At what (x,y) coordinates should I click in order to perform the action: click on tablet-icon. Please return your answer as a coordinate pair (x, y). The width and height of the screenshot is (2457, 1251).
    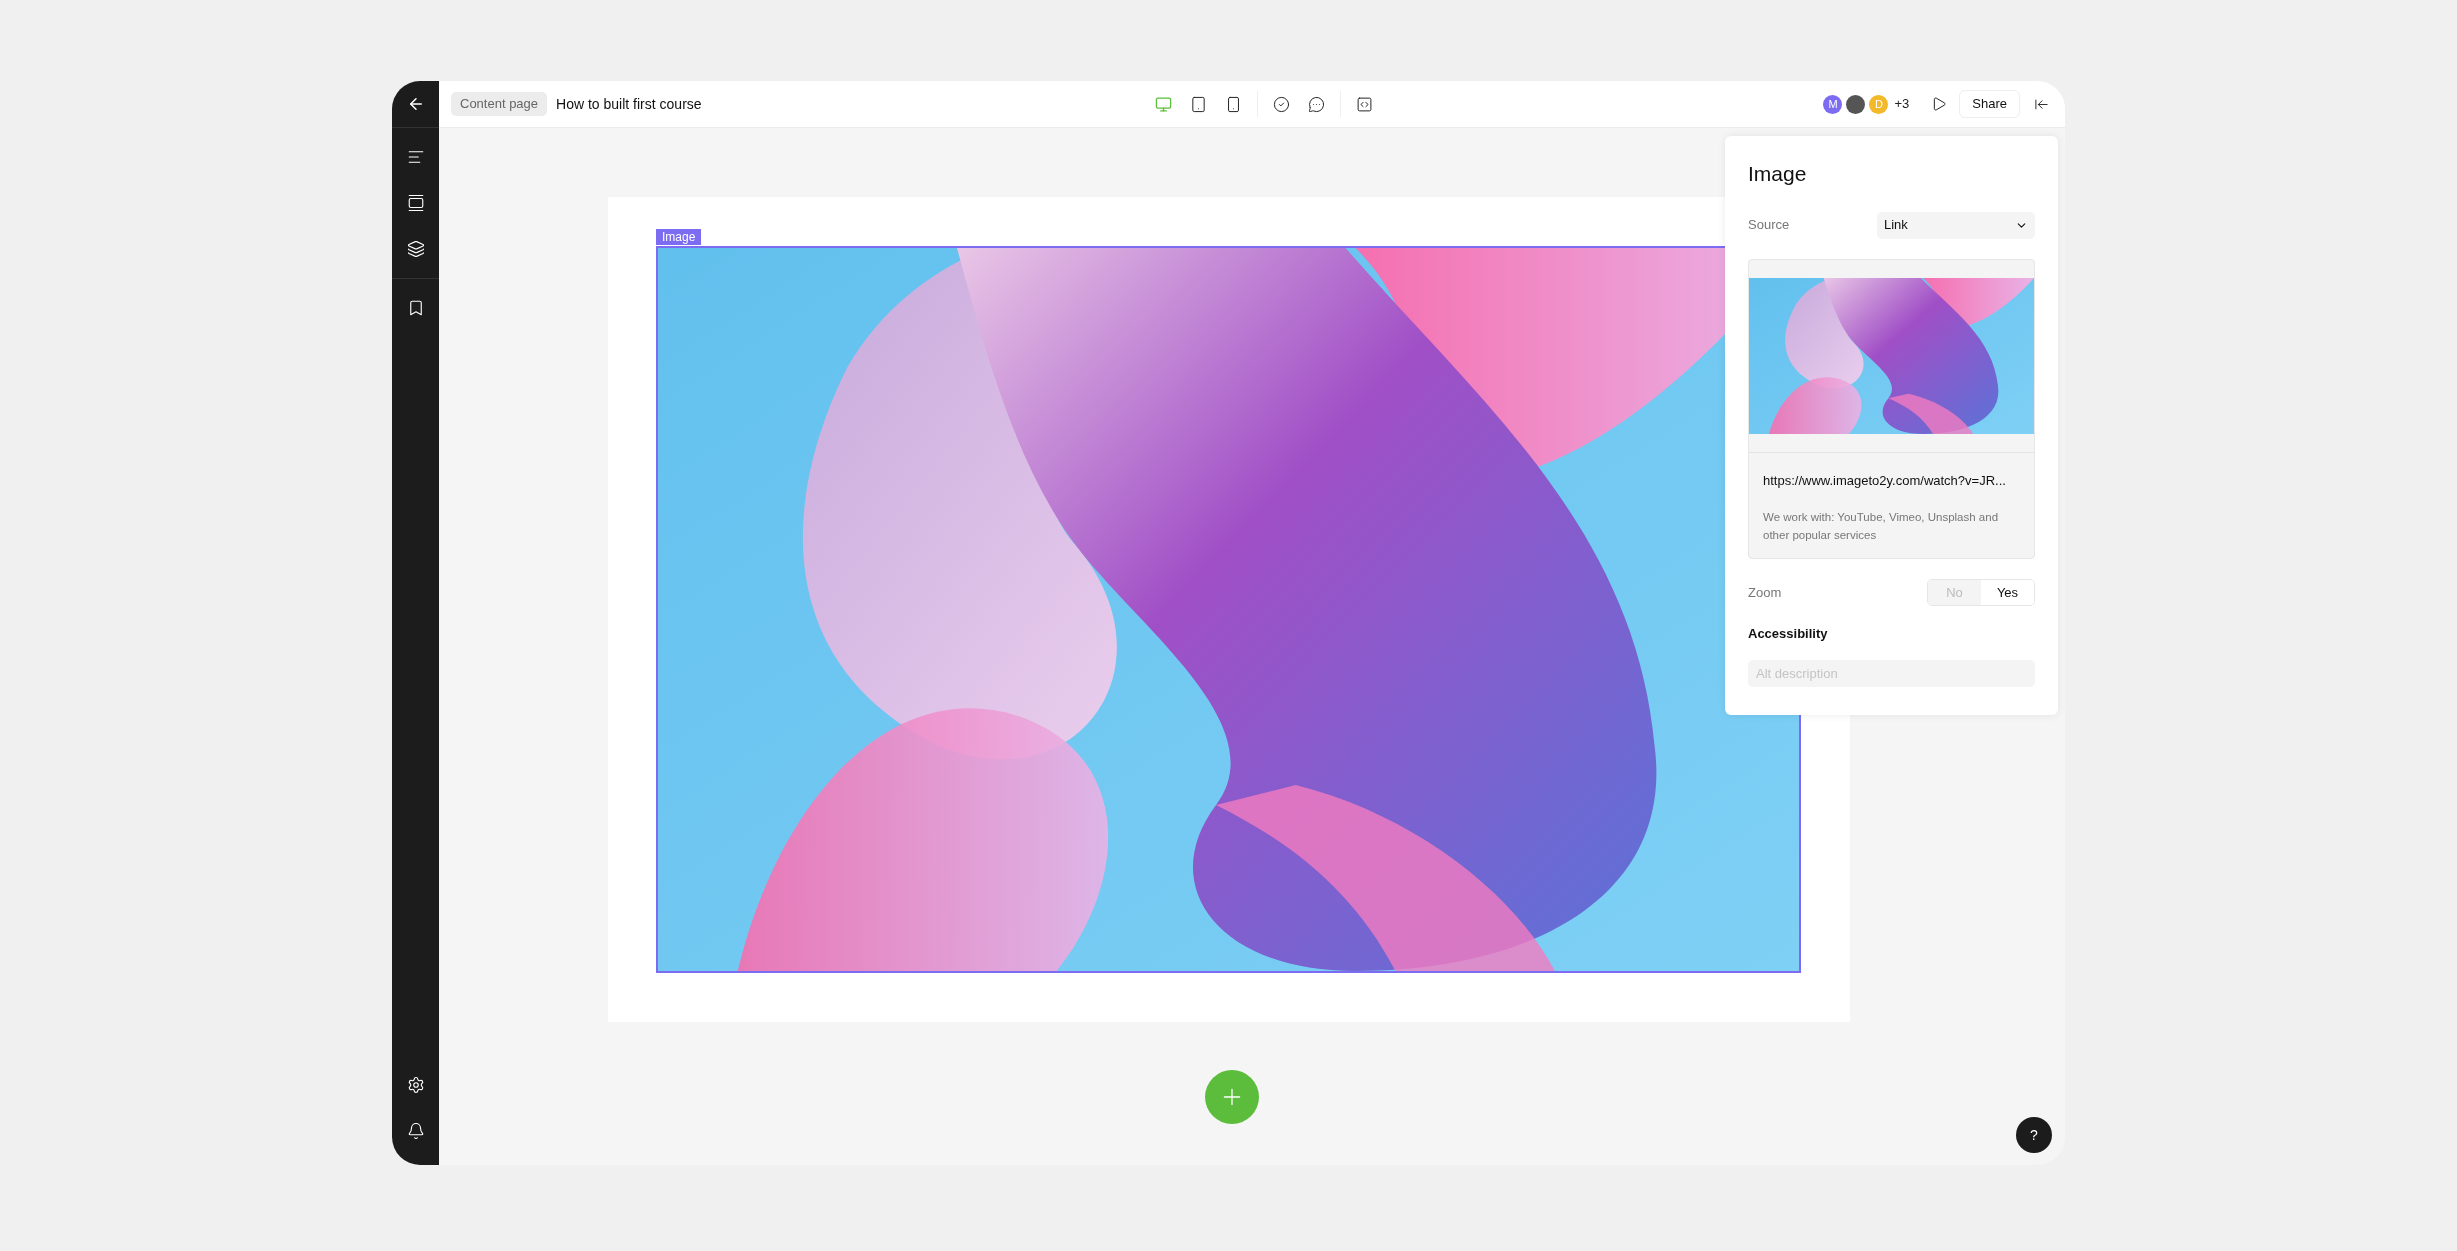
    Looking at the image, I should click on (1198, 104).